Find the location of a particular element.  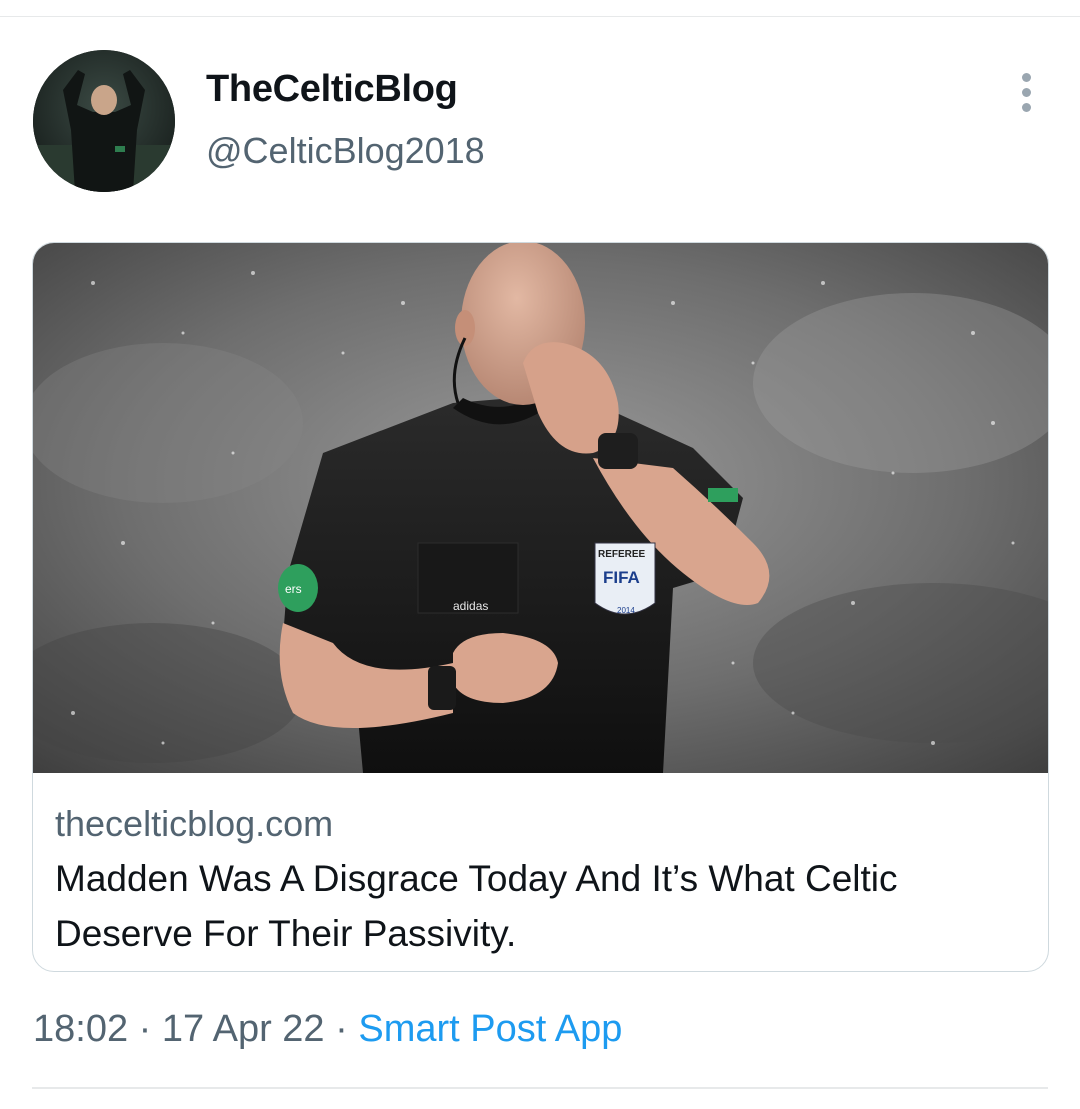

tweet-source-link: Smart Post App is located at coordinates (490, 1029).